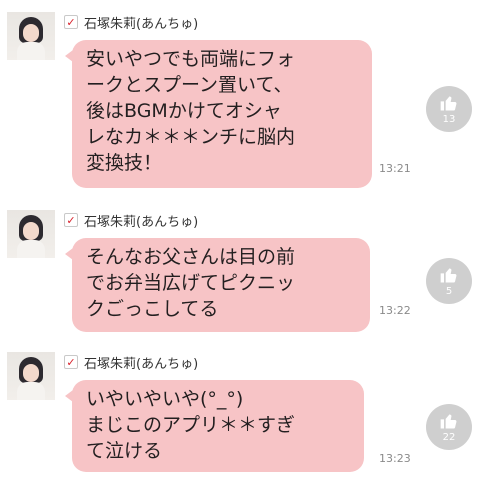 The image size is (480, 488). Describe the element at coordinates (449, 437) in the screenshot. I see `like-count: 22` at that location.